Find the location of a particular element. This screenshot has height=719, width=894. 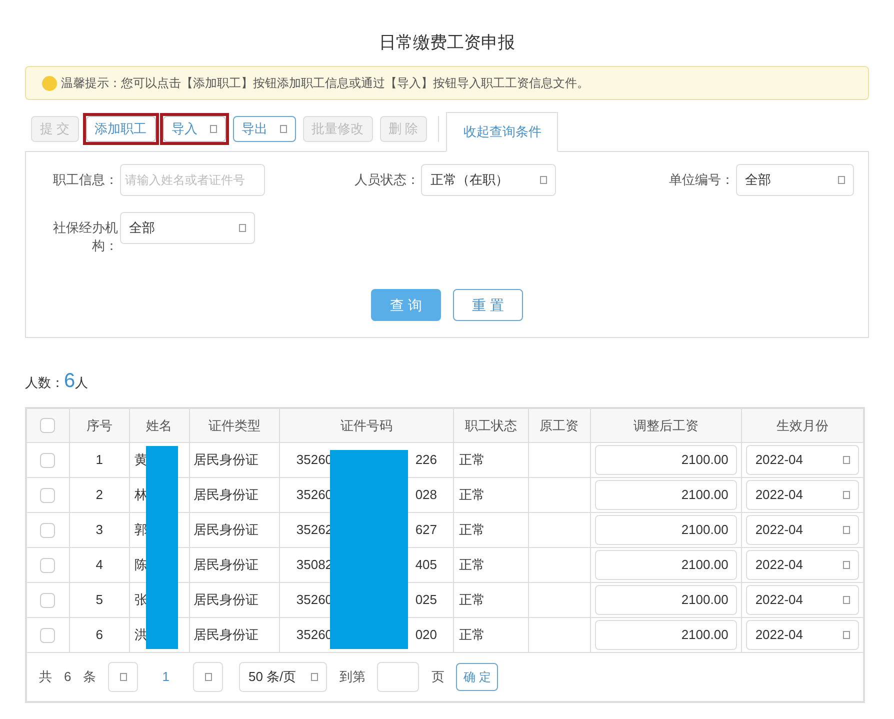

total-prefix: 共 is located at coordinates (45, 677).